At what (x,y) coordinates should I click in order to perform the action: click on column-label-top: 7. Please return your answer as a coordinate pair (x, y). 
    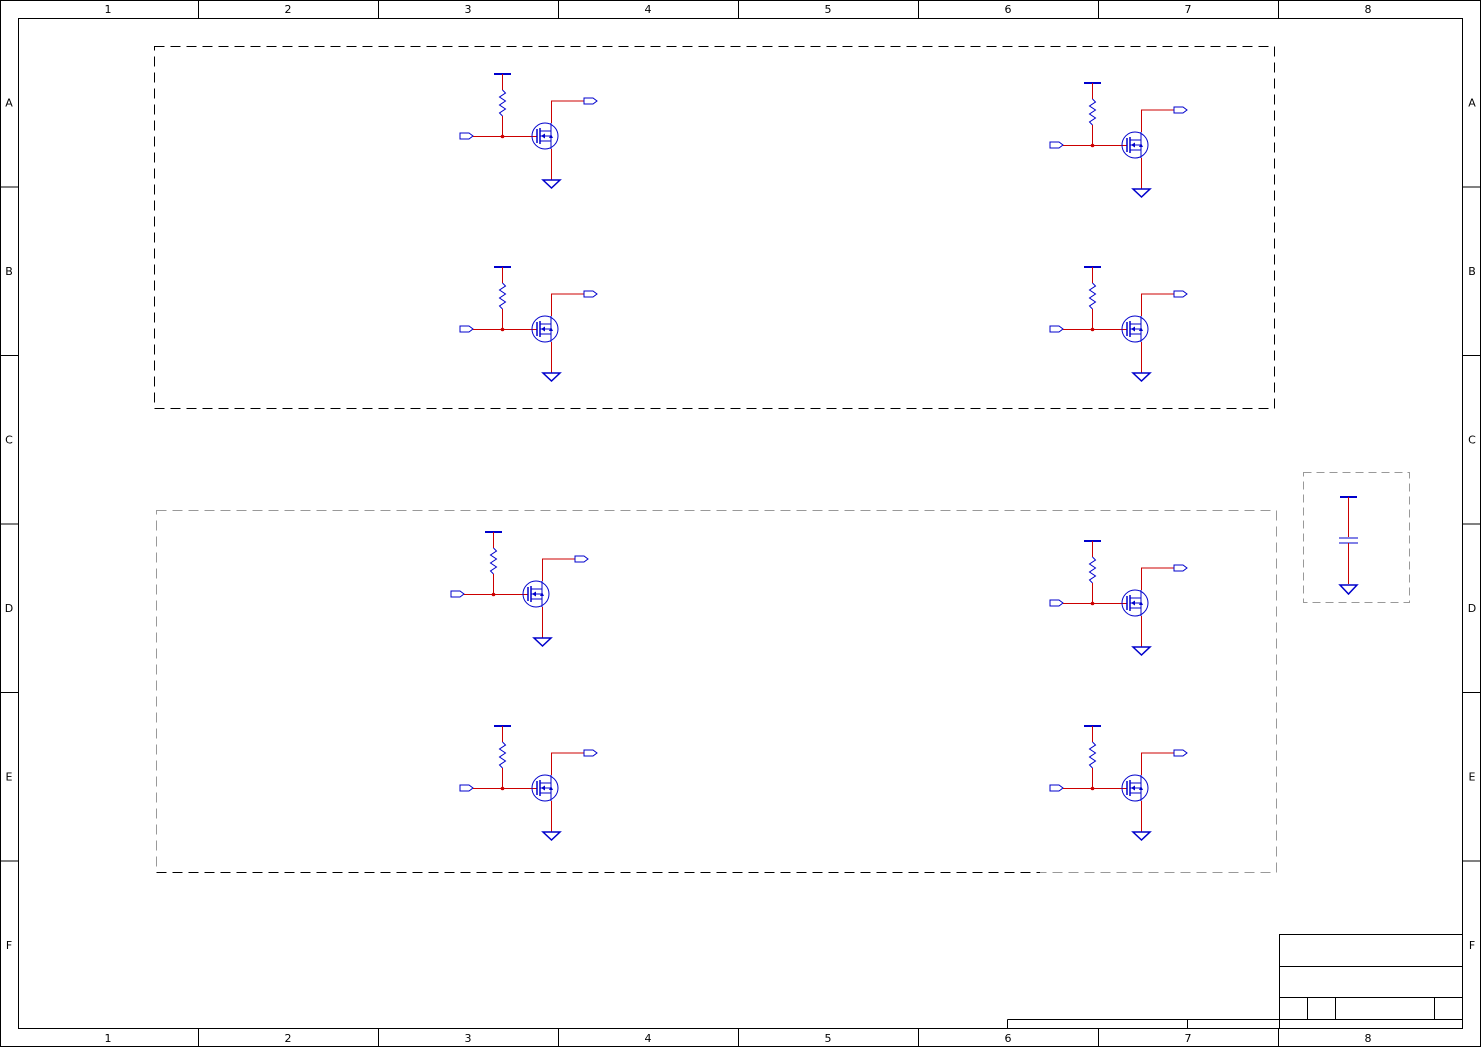
    Looking at the image, I should click on (1188, 9).